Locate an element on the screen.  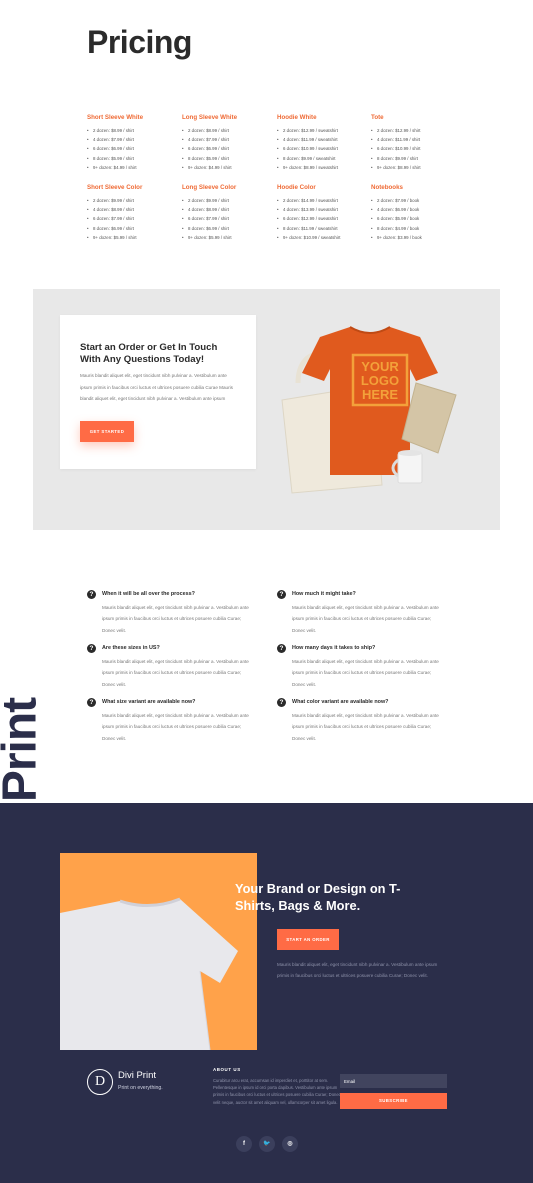
faq-question-text: What size variant are available now? is located at coordinates (149, 702).